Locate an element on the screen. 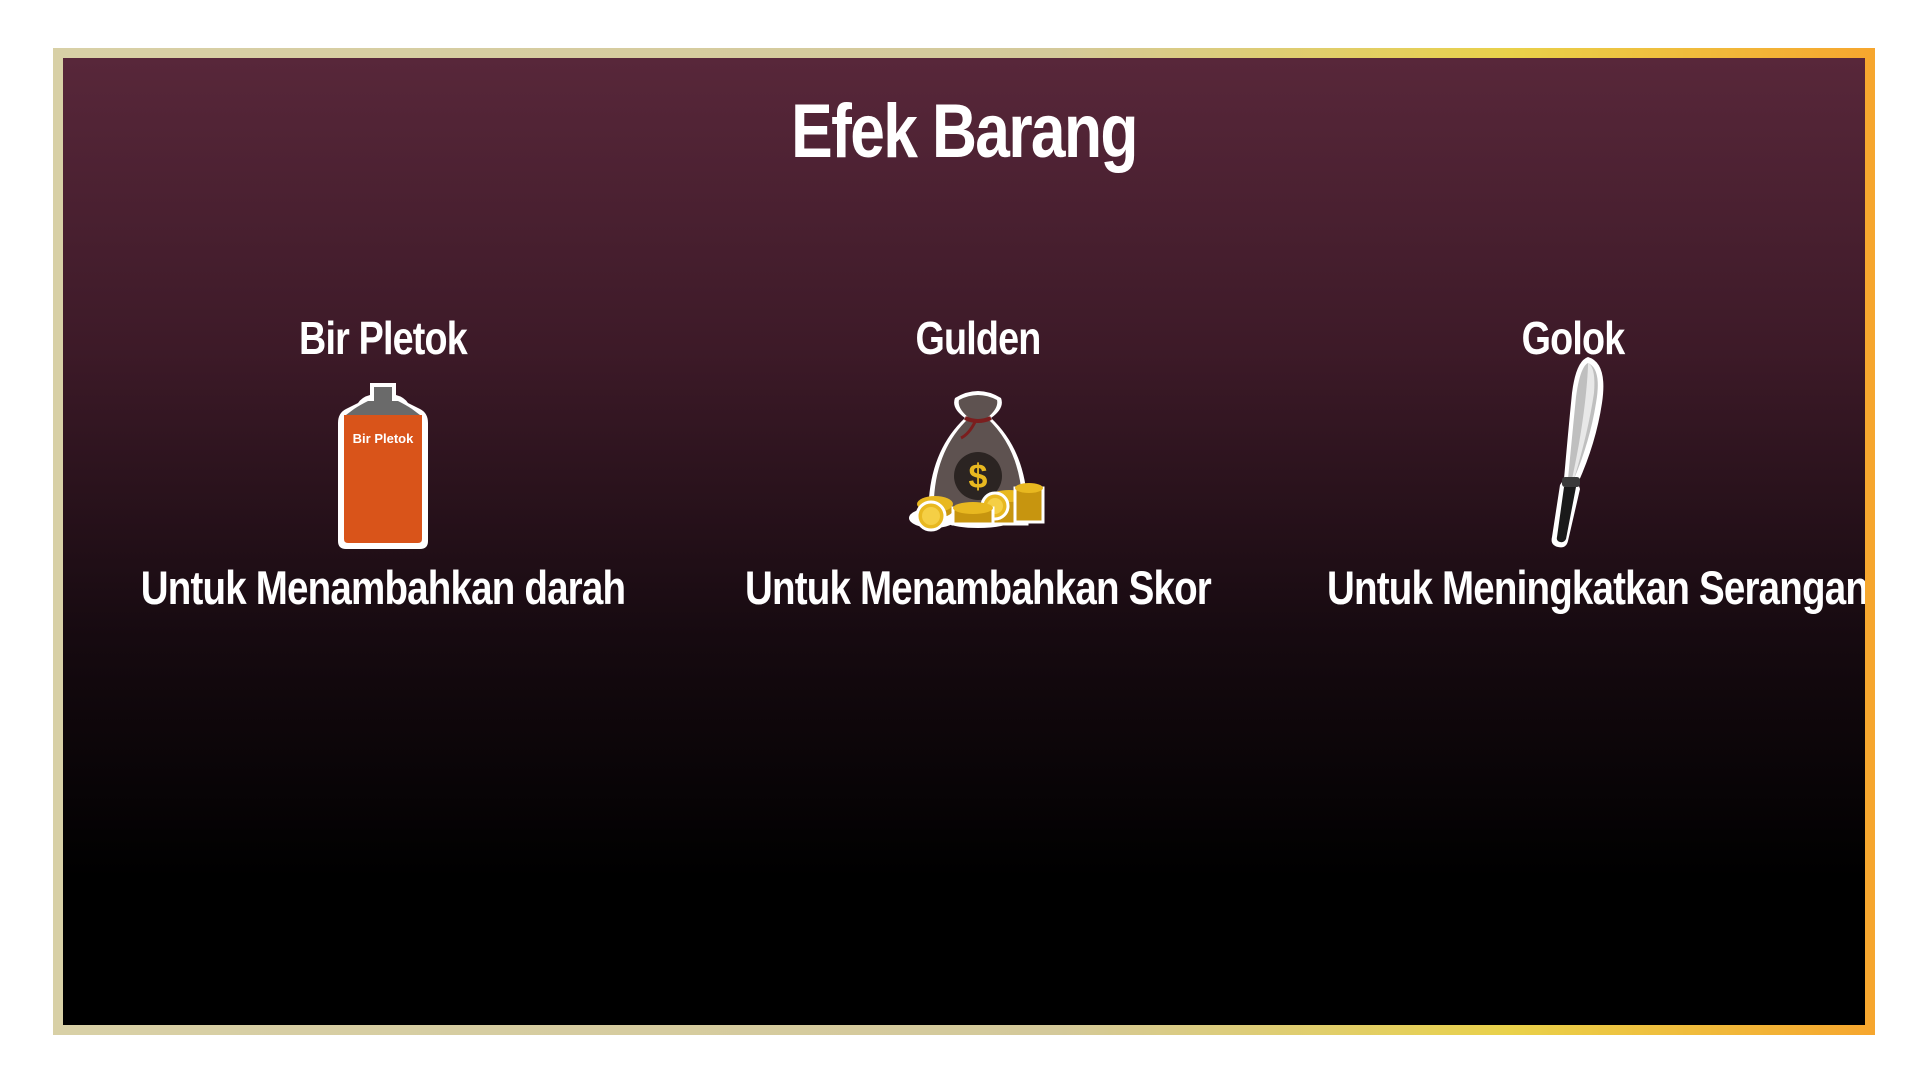 This screenshot has width=1920, height=1080. screen-title: Efek Barang is located at coordinates (964, 131).